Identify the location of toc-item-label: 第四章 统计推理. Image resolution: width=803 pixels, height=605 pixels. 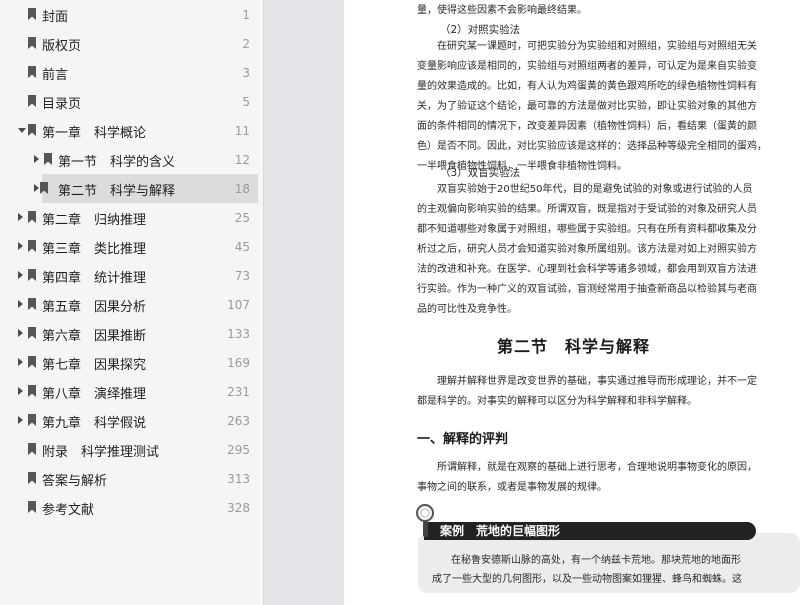
(94, 278).